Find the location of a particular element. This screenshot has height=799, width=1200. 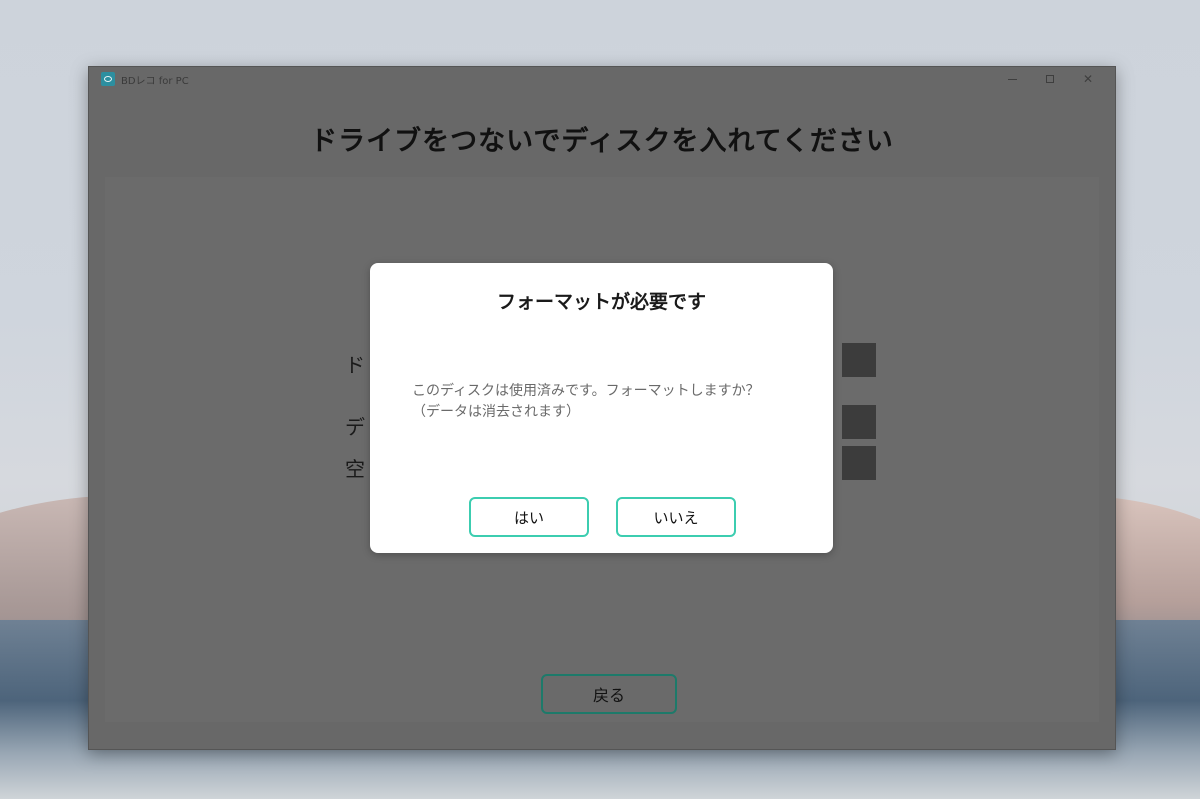

dialog-message: このディスクは使用済みです。フォーマットしますか？ （データは消去されます） is located at coordinates (612, 402).